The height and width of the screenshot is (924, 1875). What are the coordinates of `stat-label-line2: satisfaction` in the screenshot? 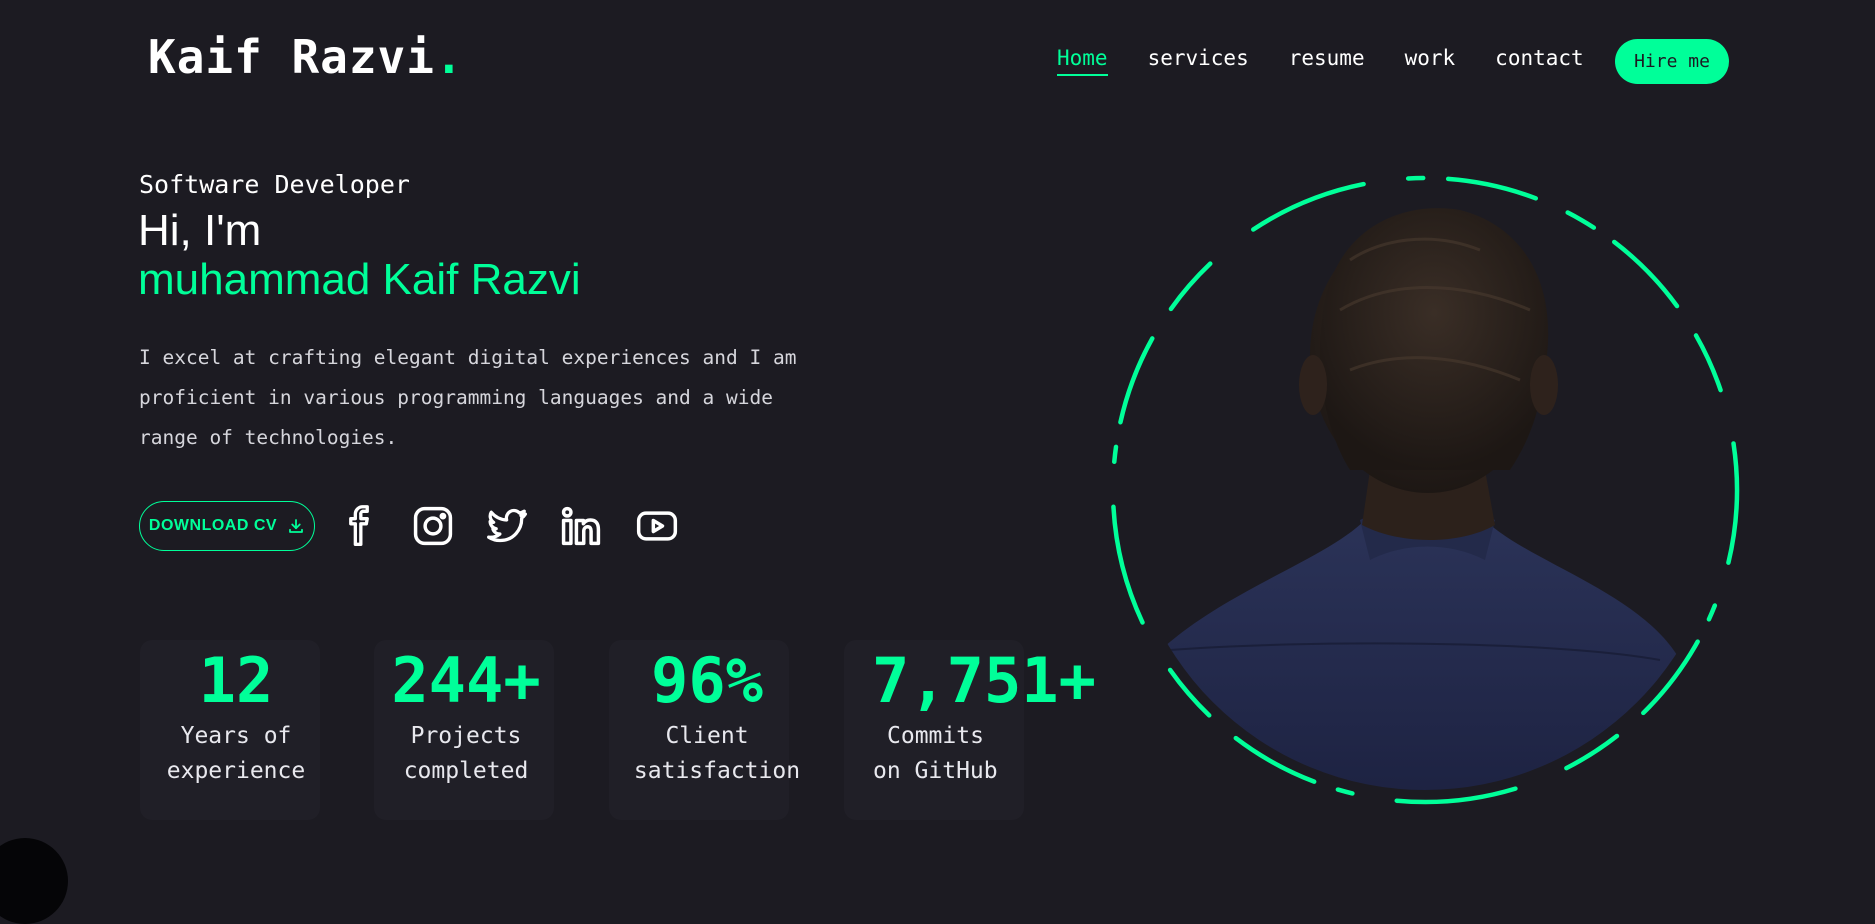 It's located at (717, 771).